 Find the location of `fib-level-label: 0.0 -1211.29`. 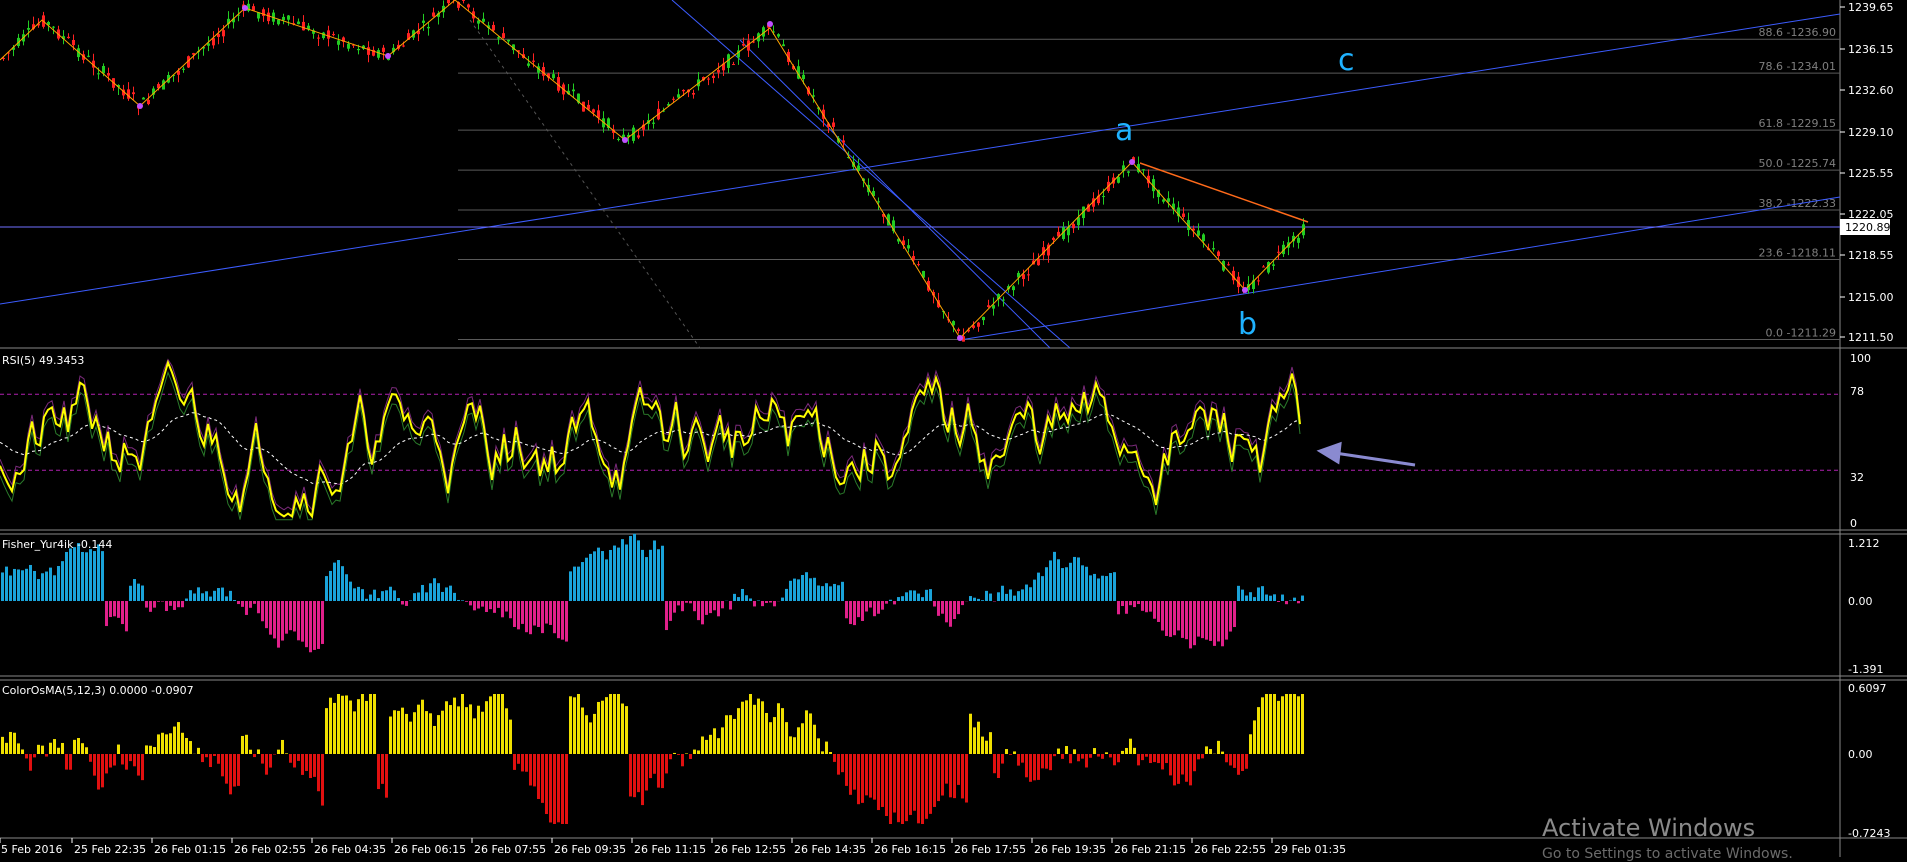

fib-level-label: 0.0 -1211.29 is located at coordinates (1801, 332).